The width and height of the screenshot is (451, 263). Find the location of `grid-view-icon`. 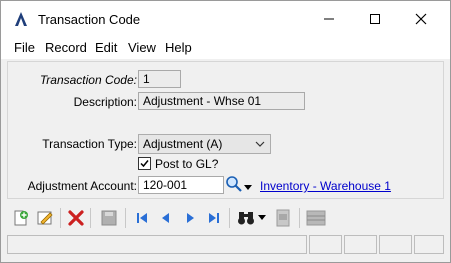

grid-view-icon is located at coordinates (316, 218).